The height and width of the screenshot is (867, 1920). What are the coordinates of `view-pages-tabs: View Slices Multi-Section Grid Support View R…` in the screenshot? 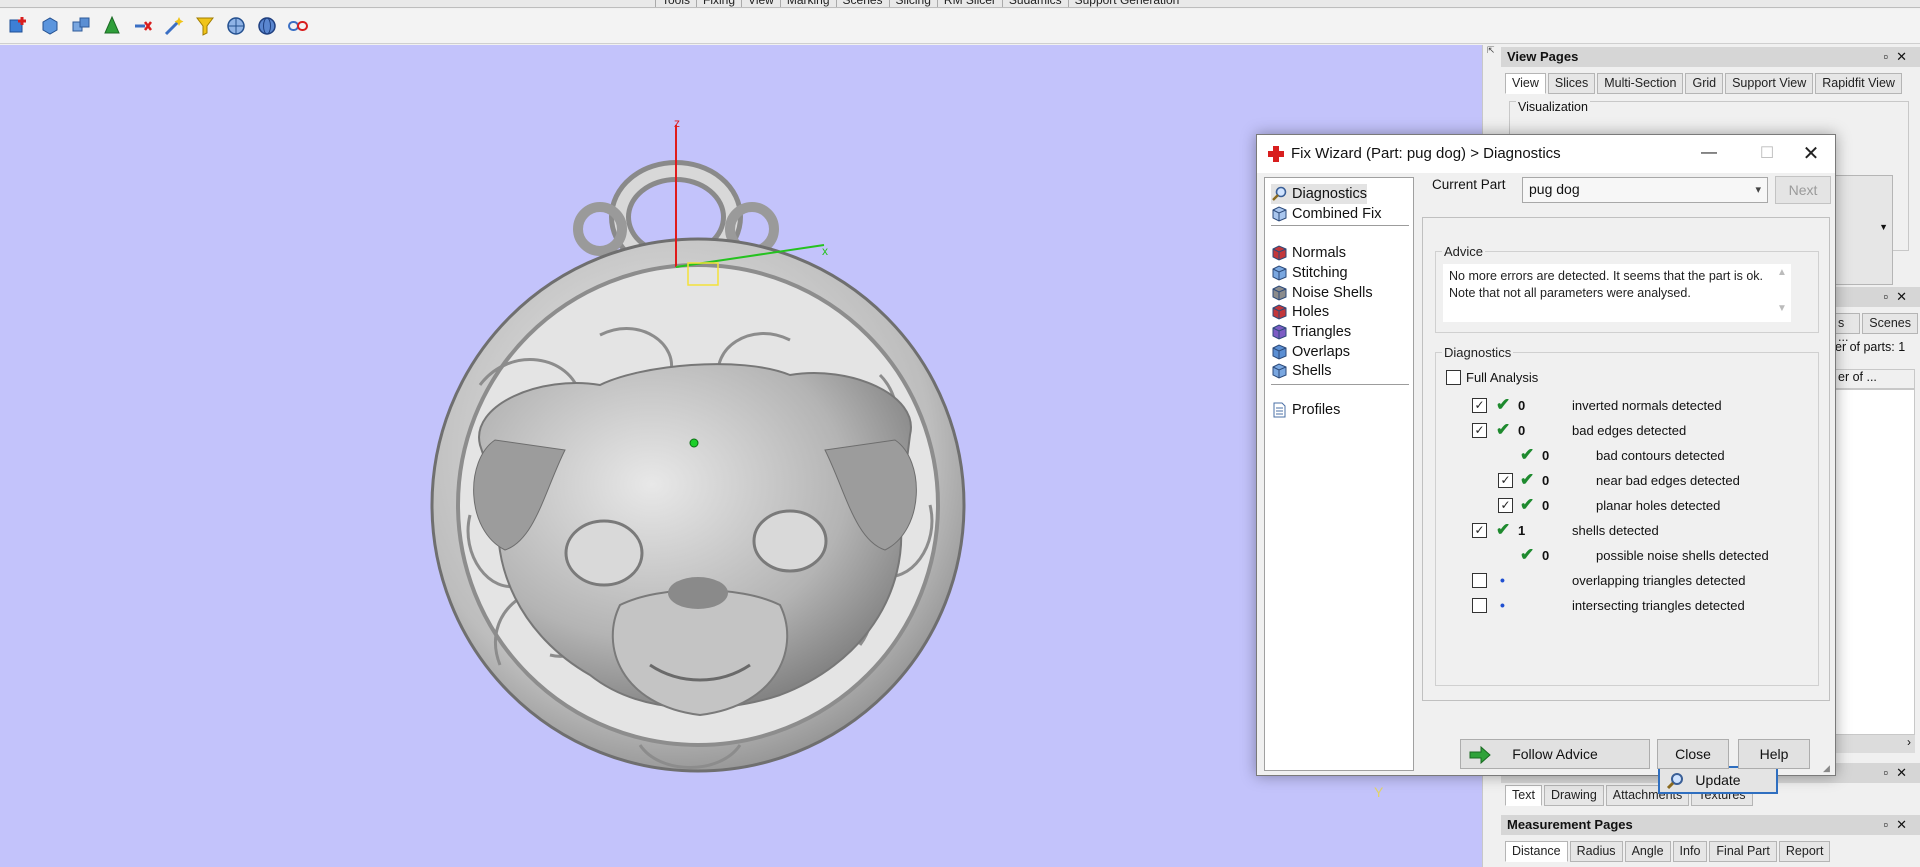 It's located at (1704, 83).